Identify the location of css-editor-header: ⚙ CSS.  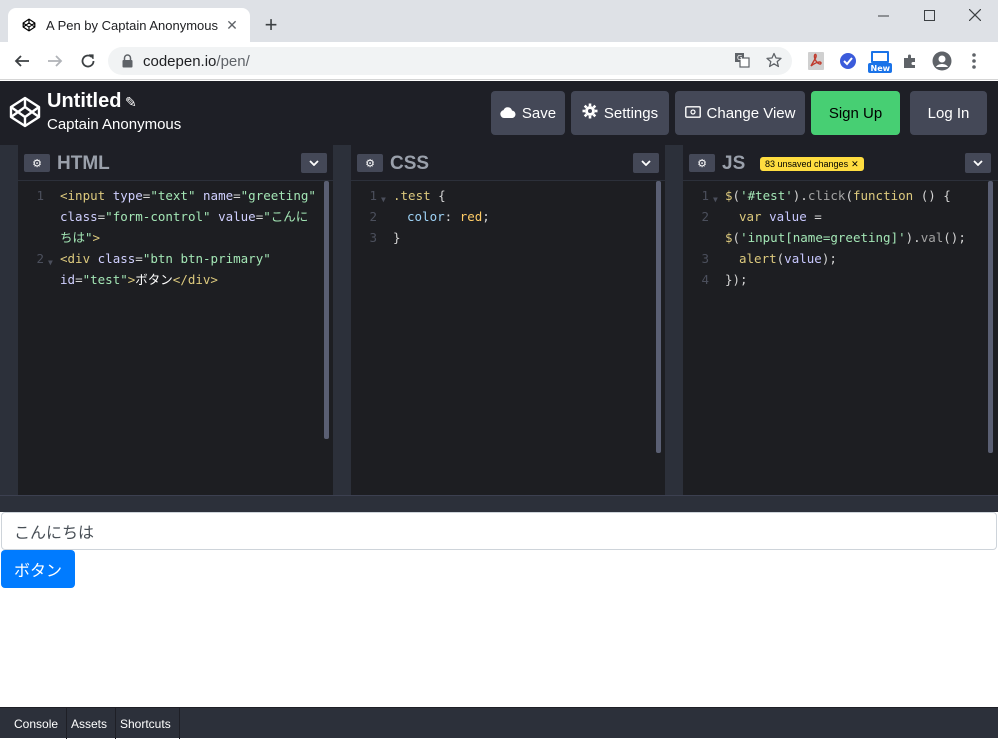
(508, 163).